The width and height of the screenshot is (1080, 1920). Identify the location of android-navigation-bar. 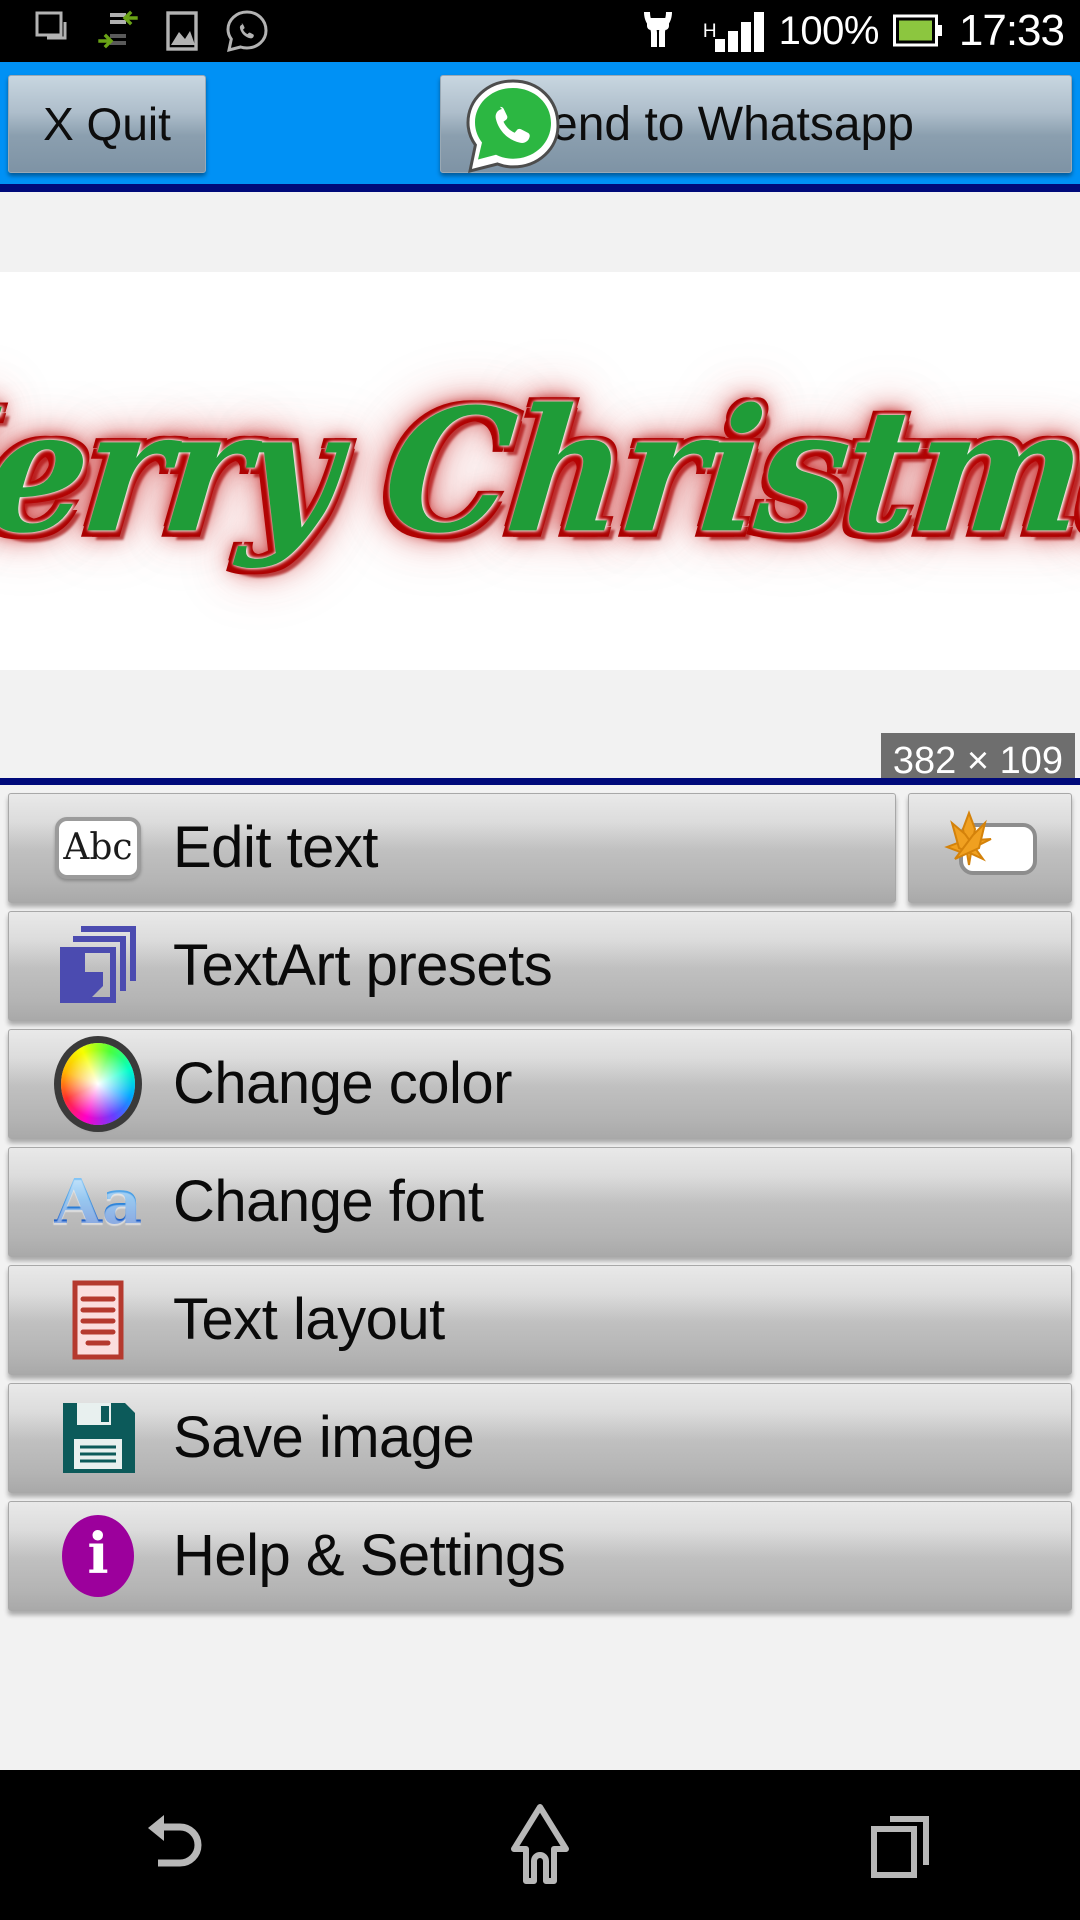
(540, 1845).